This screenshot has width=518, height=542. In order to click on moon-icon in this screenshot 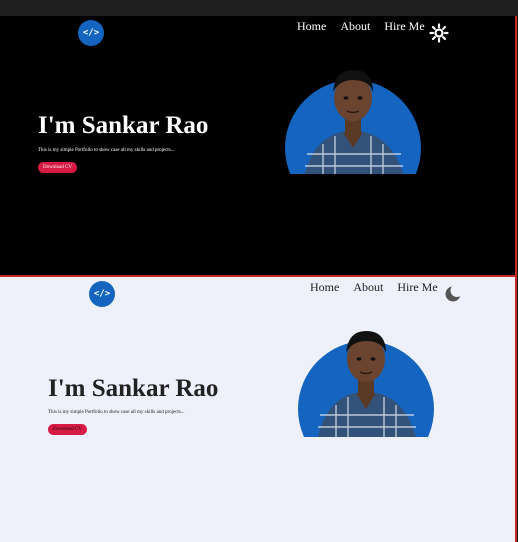, I will do `click(453, 294)`.